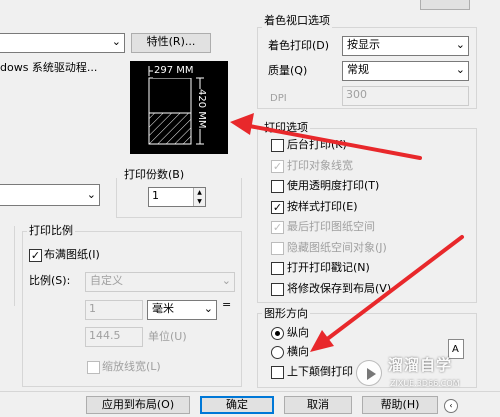 Image resolution: width=500 pixels, height=417 pixels. I want to click on arrow-to-preview, so click(326, 136).